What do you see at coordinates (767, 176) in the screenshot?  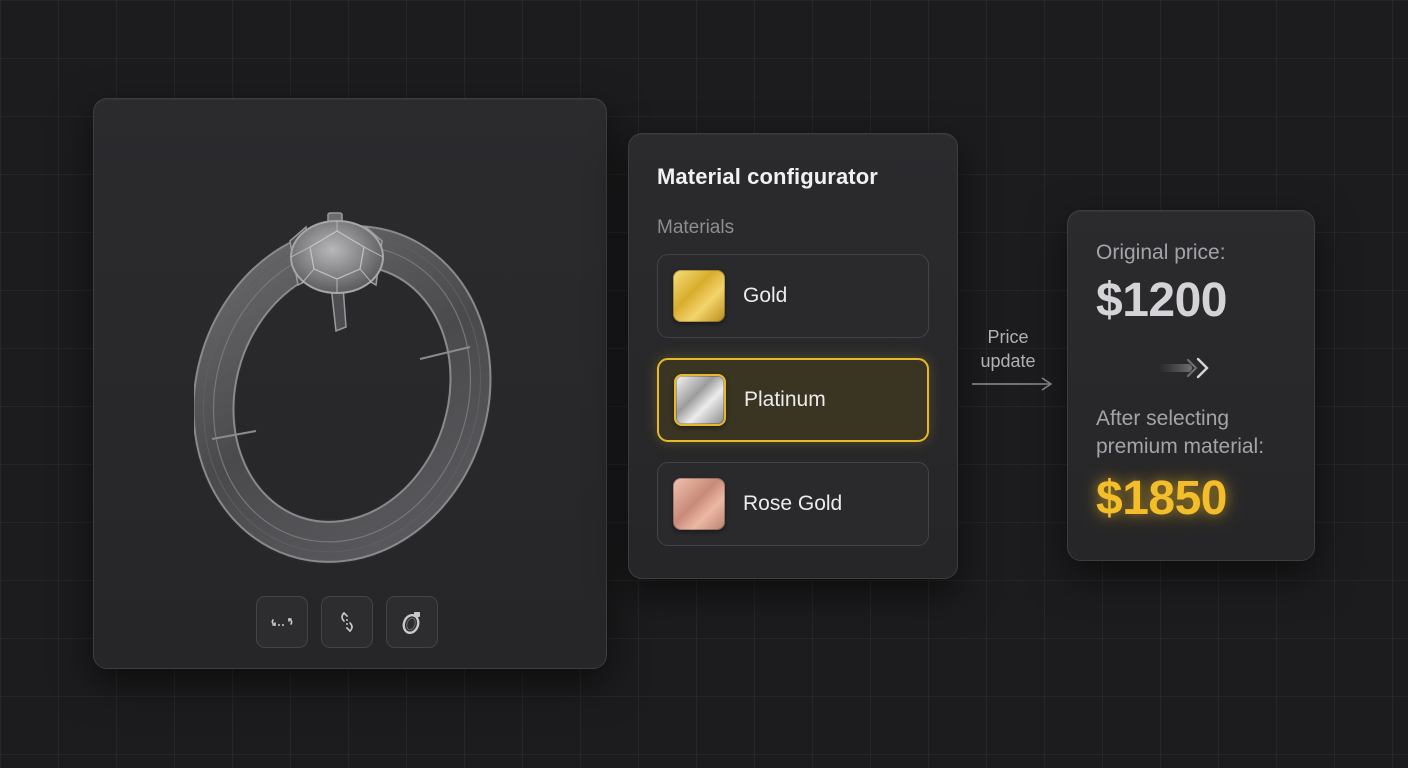 I see `configurator-title: Material configurator` at bounding box center [767, 176].